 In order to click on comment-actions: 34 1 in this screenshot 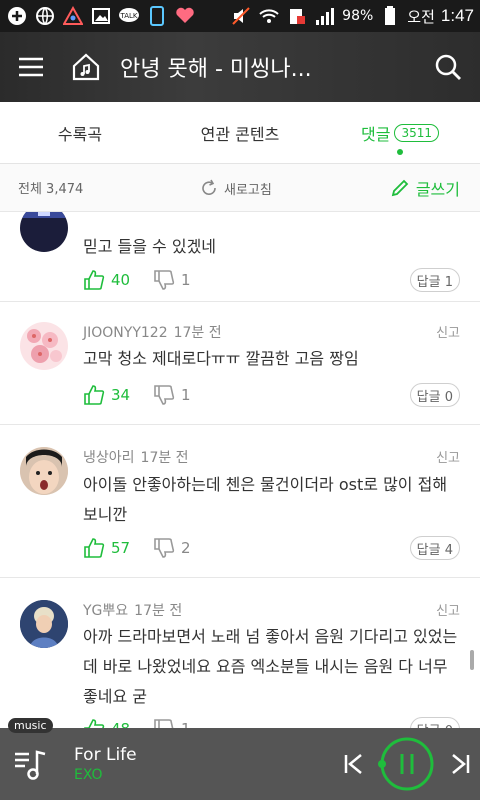, I will do `click(137, 395)`.